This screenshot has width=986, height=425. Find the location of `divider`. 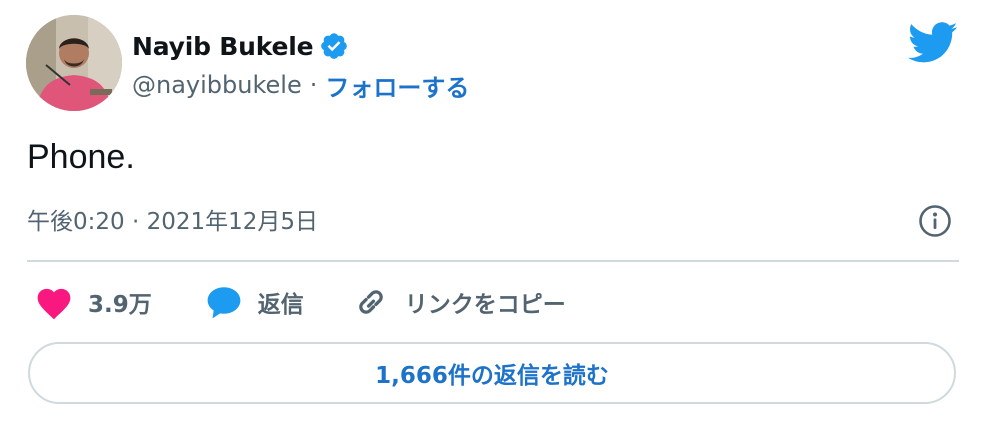

divider is located at coordinates (493, 261).